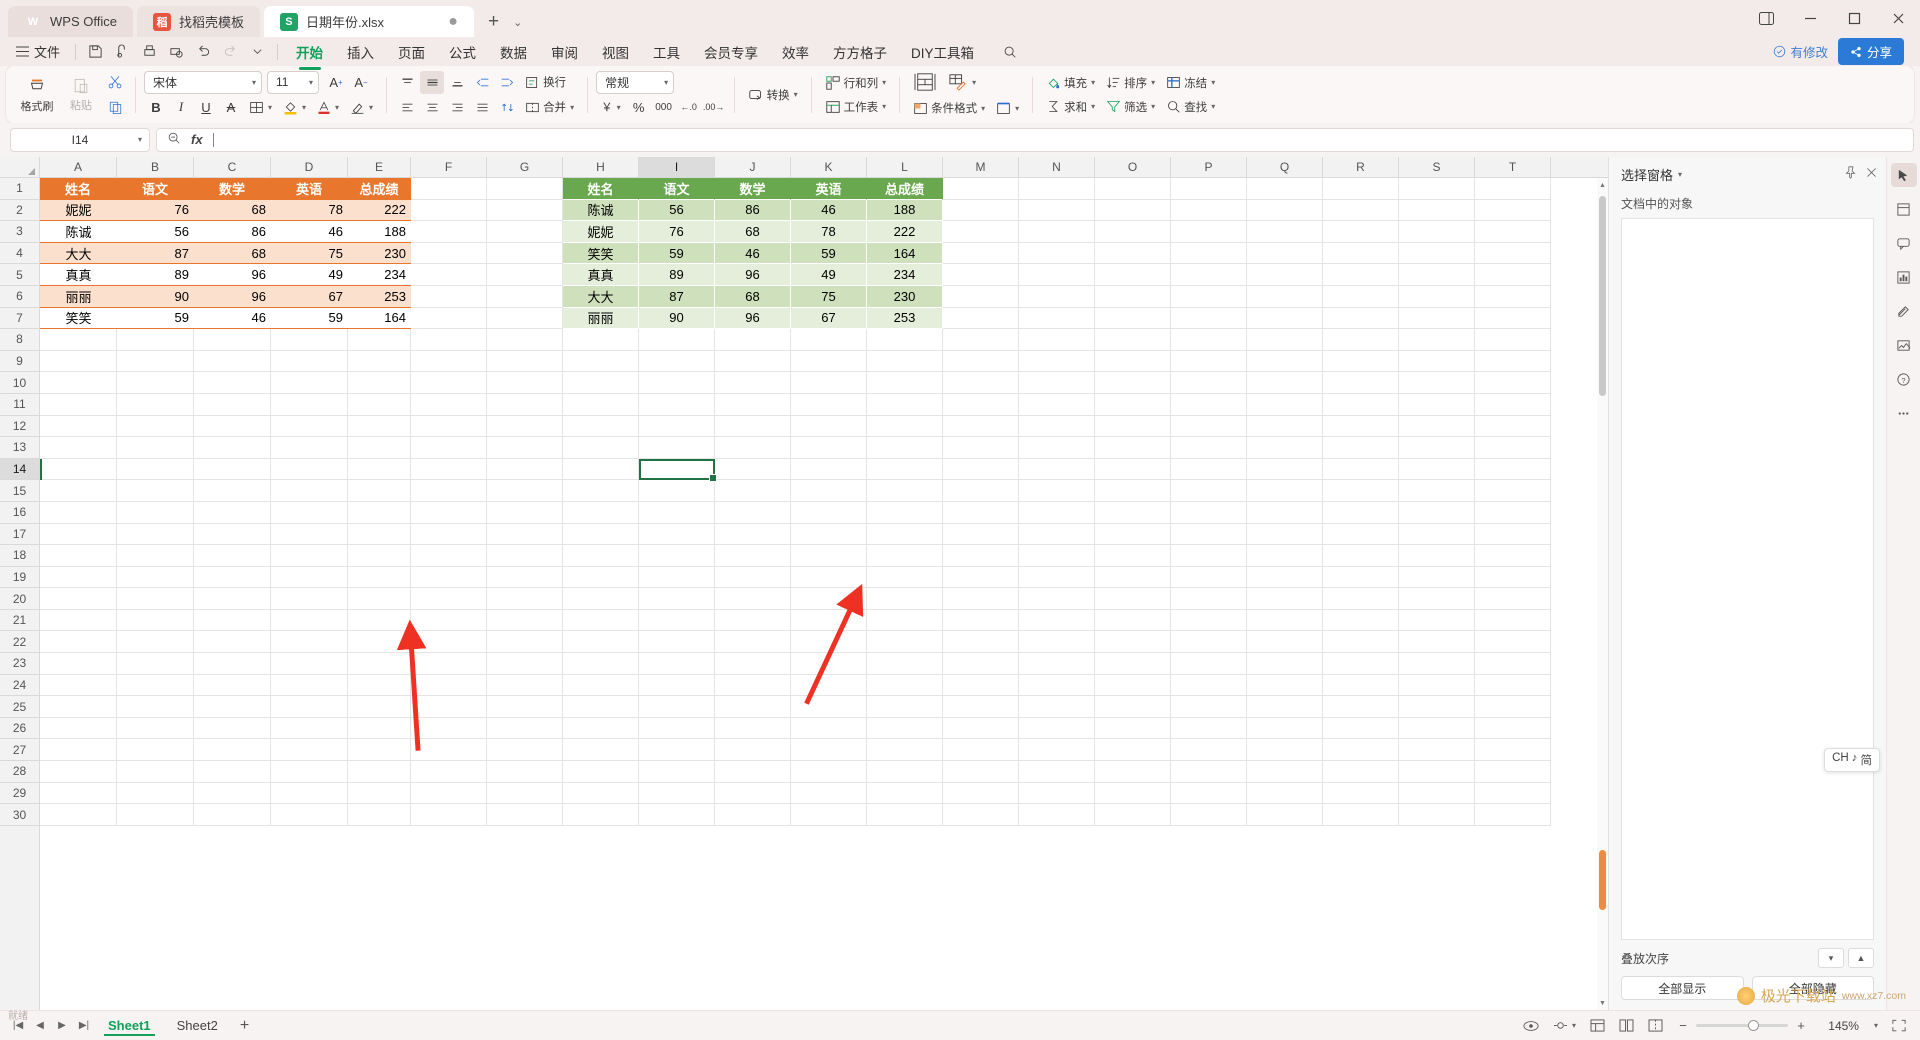 This screenshot has width=1920, height=1040. What do you see at coordinates (1057, 577) in the screenshot?
I see `cell-N19` at bounding box center [1057, 577].